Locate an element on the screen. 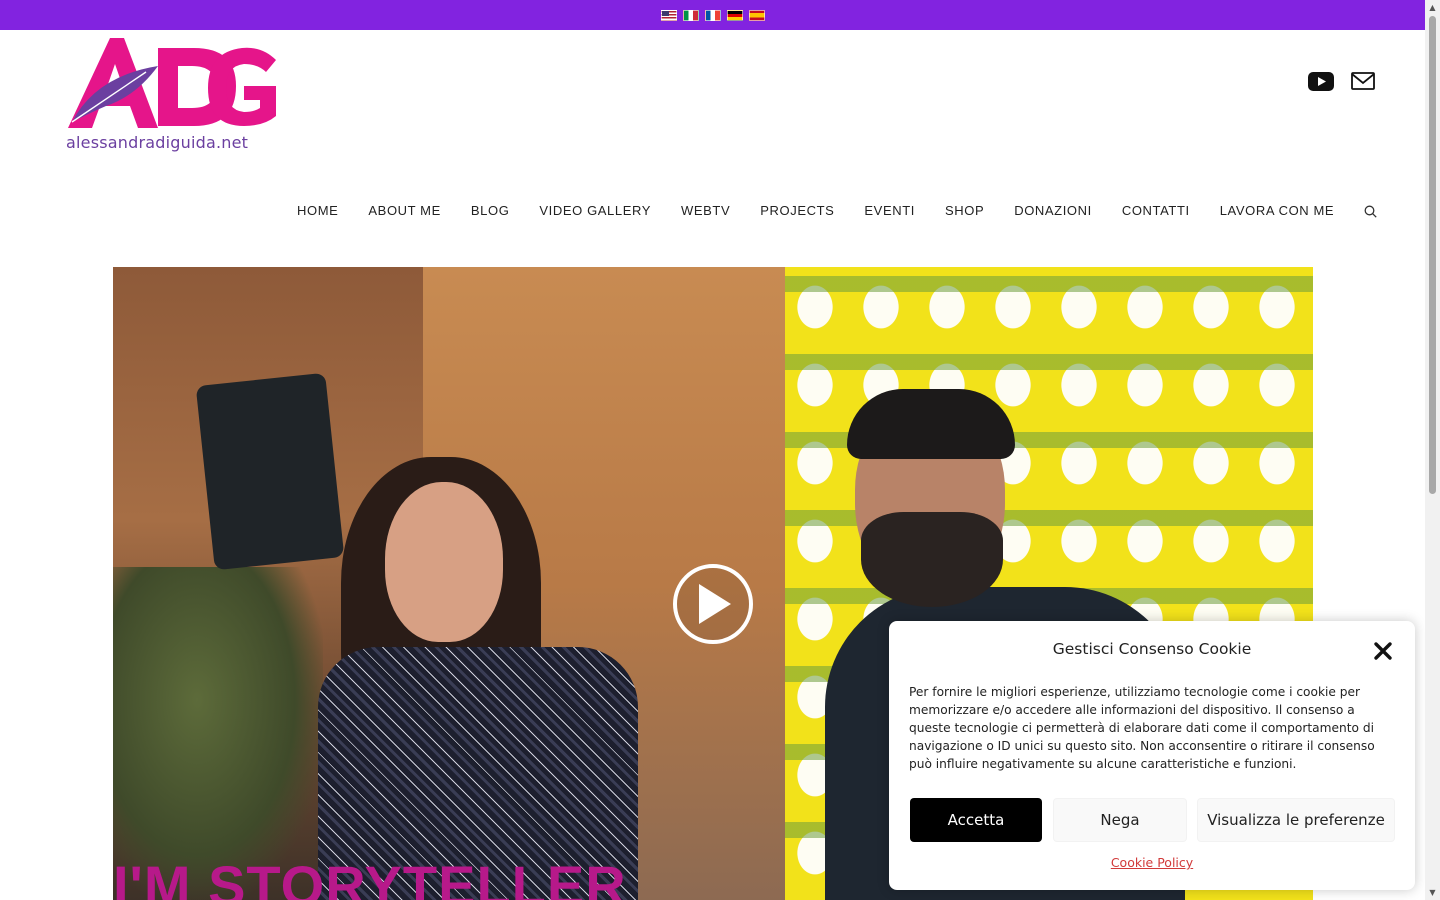  hero-overlay-text: I'M STORYTELLER is located at coordinates (370, 877).